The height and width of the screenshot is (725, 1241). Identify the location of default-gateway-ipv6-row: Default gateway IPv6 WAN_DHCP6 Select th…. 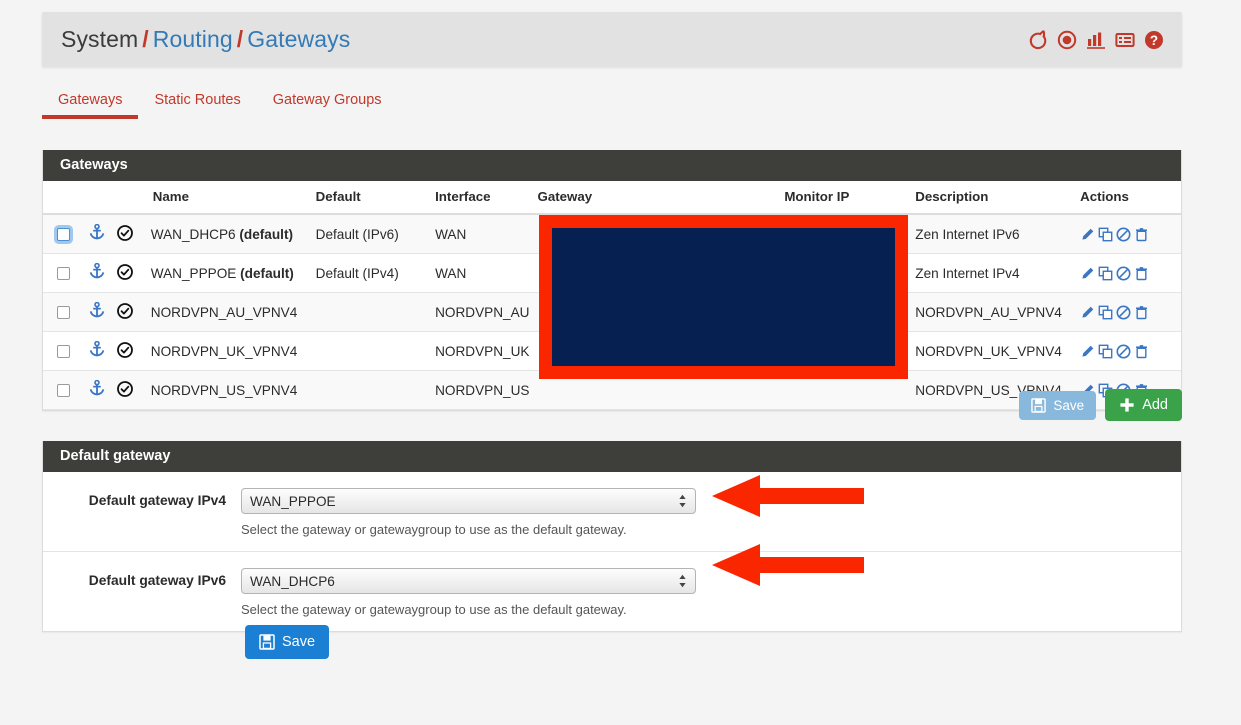
(612, 591).